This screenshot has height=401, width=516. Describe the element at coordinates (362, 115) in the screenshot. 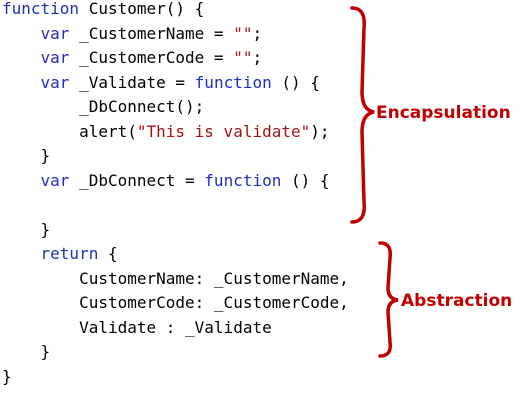

I see `encapsulation-brace` at that location.